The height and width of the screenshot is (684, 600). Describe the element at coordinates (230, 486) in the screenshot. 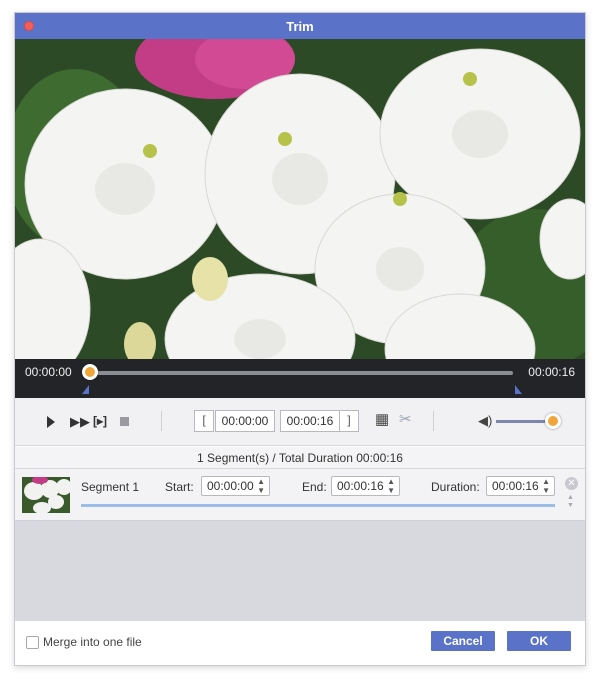

I see `segment-start-value: 00:00:00` at that location.